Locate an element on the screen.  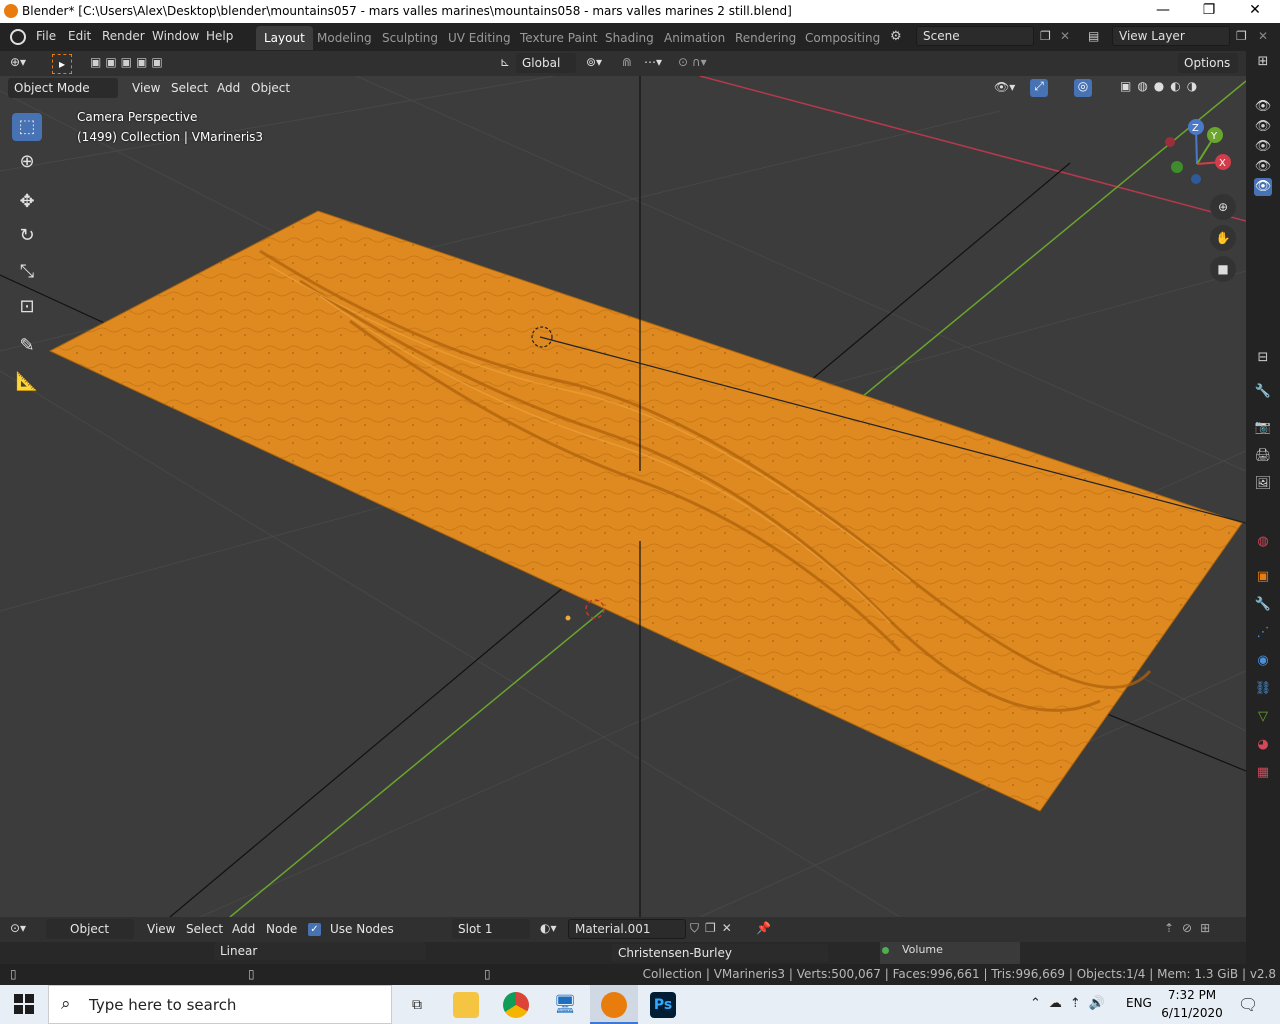
photoshop-icon: Ps is located at coordinates (663, 1005).